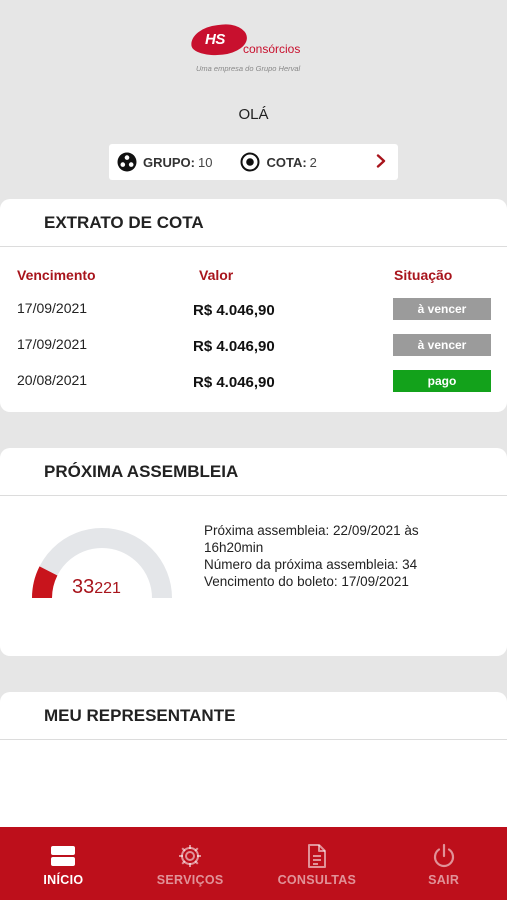 The image size is (507, 900). I want to click on extrato-title: EXTRATO DE COTA, so click(253, 223).